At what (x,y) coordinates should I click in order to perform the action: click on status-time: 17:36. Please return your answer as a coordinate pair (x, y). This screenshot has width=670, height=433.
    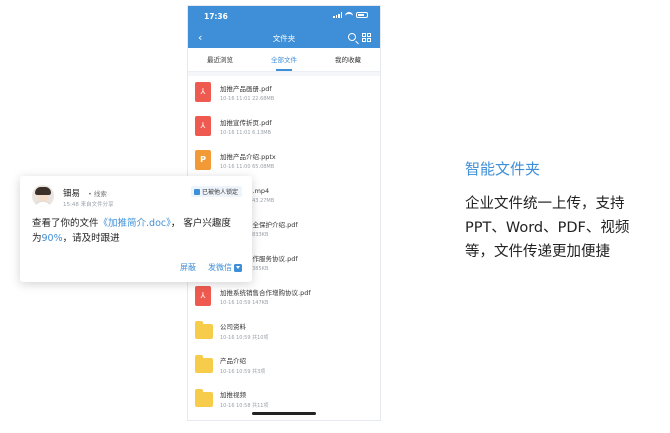
    Looking at the image, I should click on (216, 16).